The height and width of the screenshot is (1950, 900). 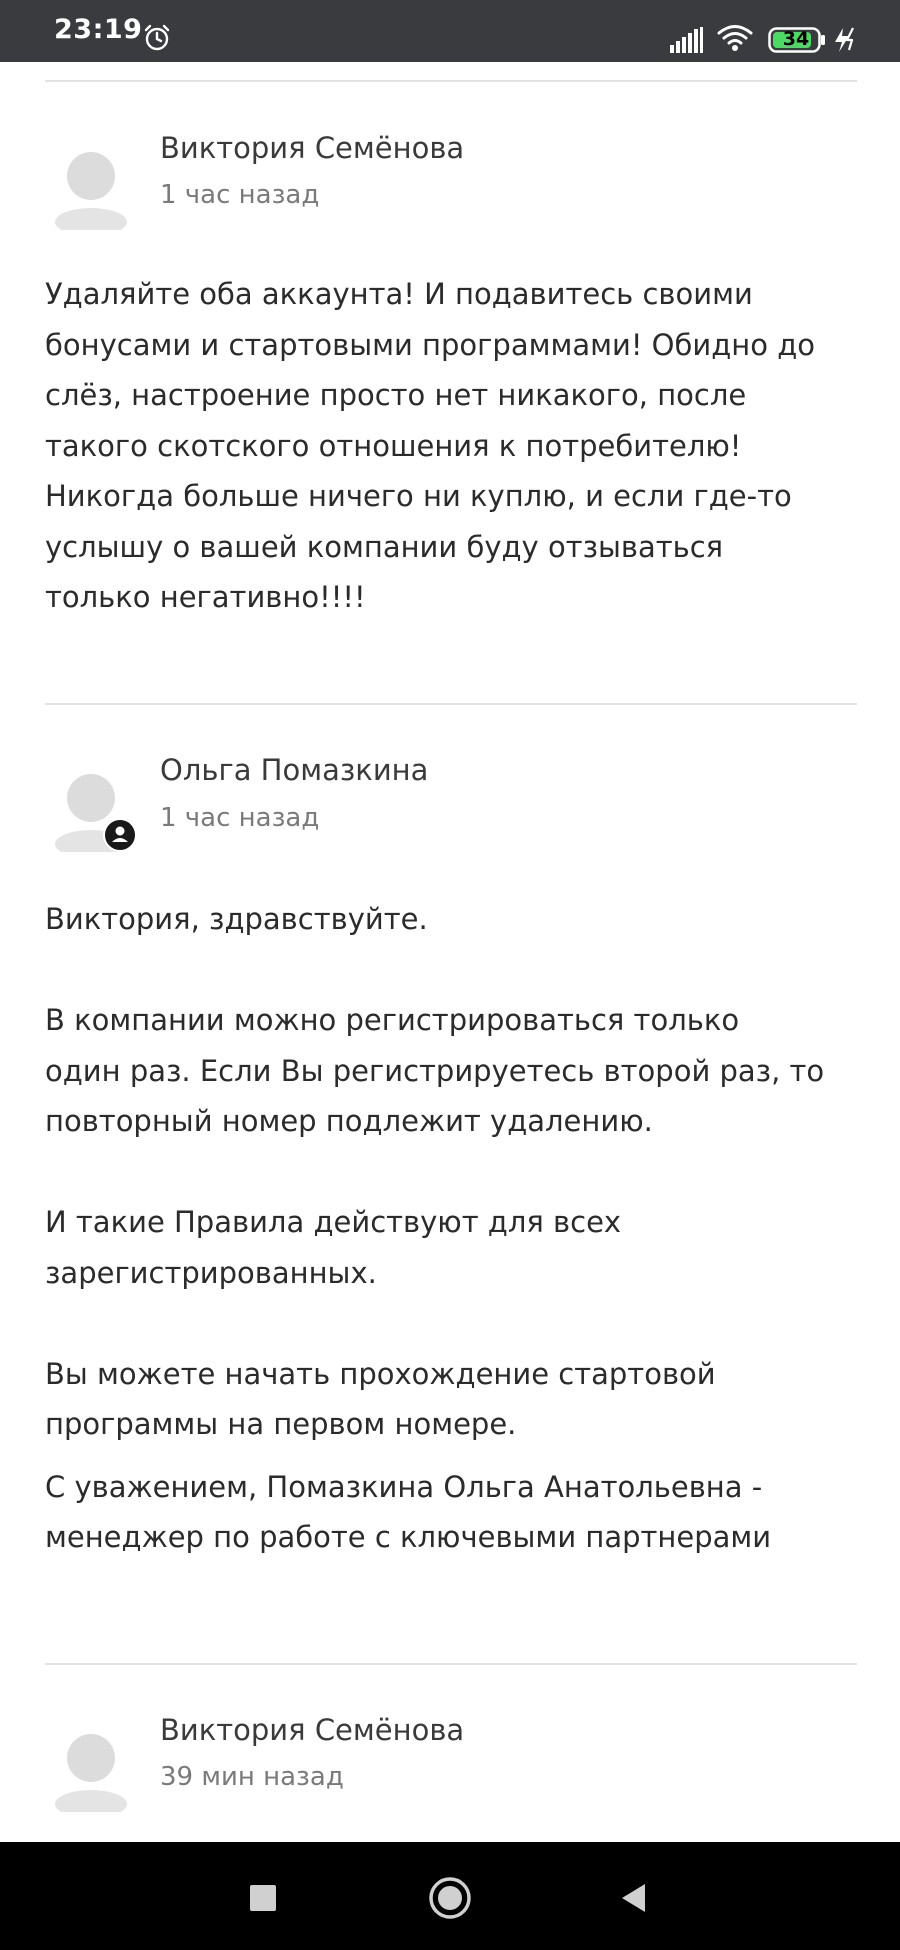 What do you see at coordinates (263, 1898) in the screenshot?
I see `recents-button` at bounding box center [263, 1898].